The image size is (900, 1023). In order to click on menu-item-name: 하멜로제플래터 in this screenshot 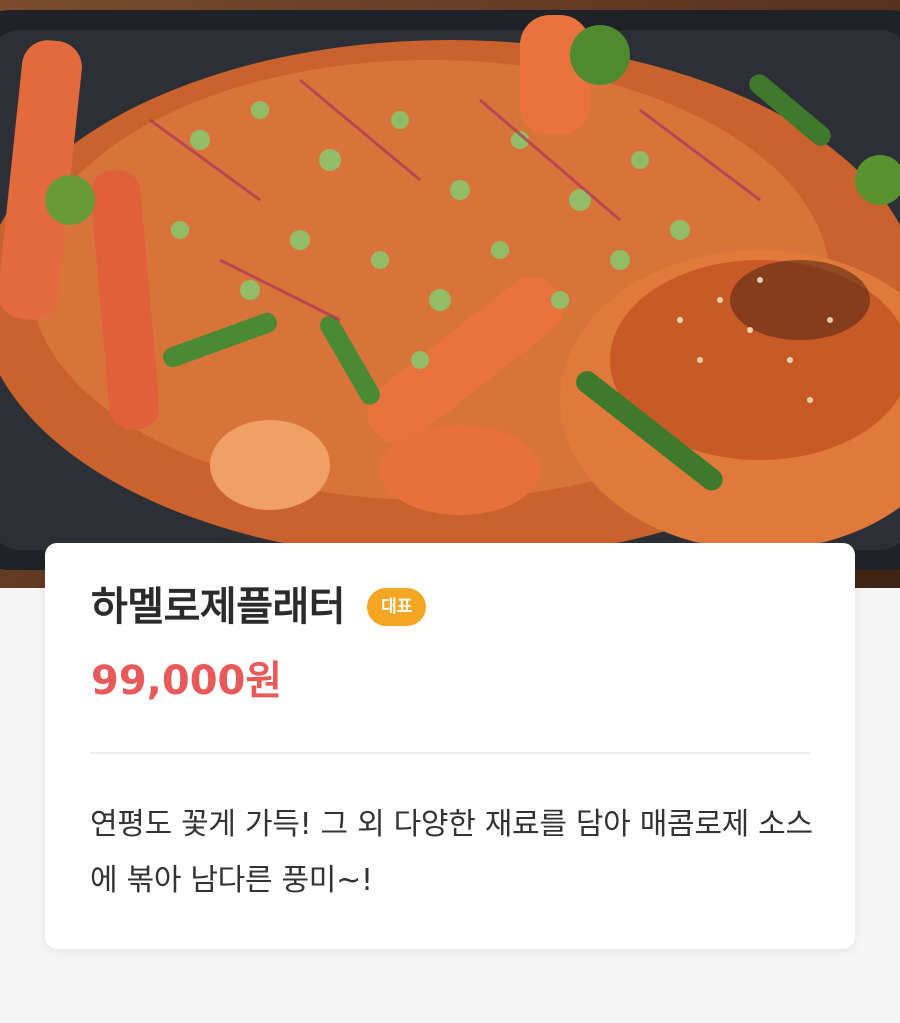, I will do `click(218, 607)`.